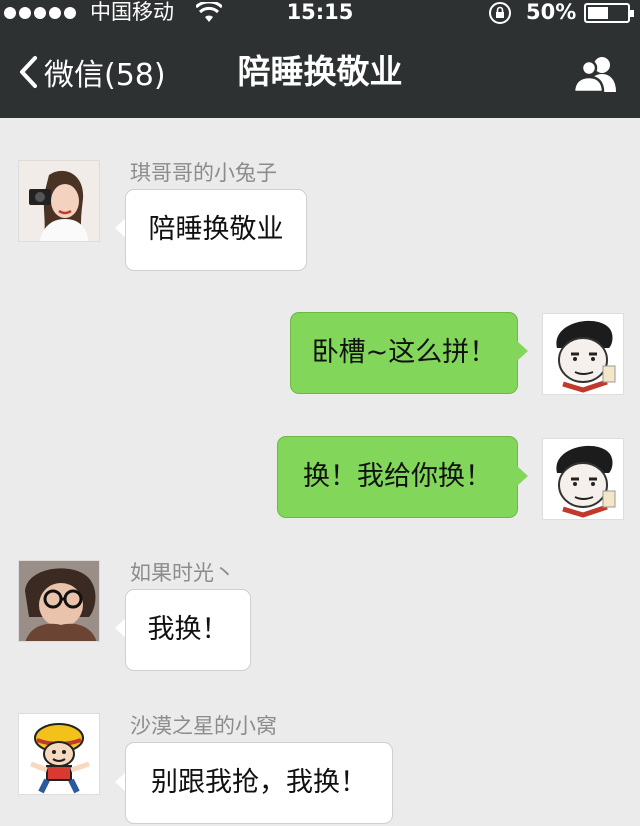 Image resolution: width=640 pixels, height=826 pixels. I want to click on chat-header: 微信(58) 陪睡换敬业, so click(320, 72).